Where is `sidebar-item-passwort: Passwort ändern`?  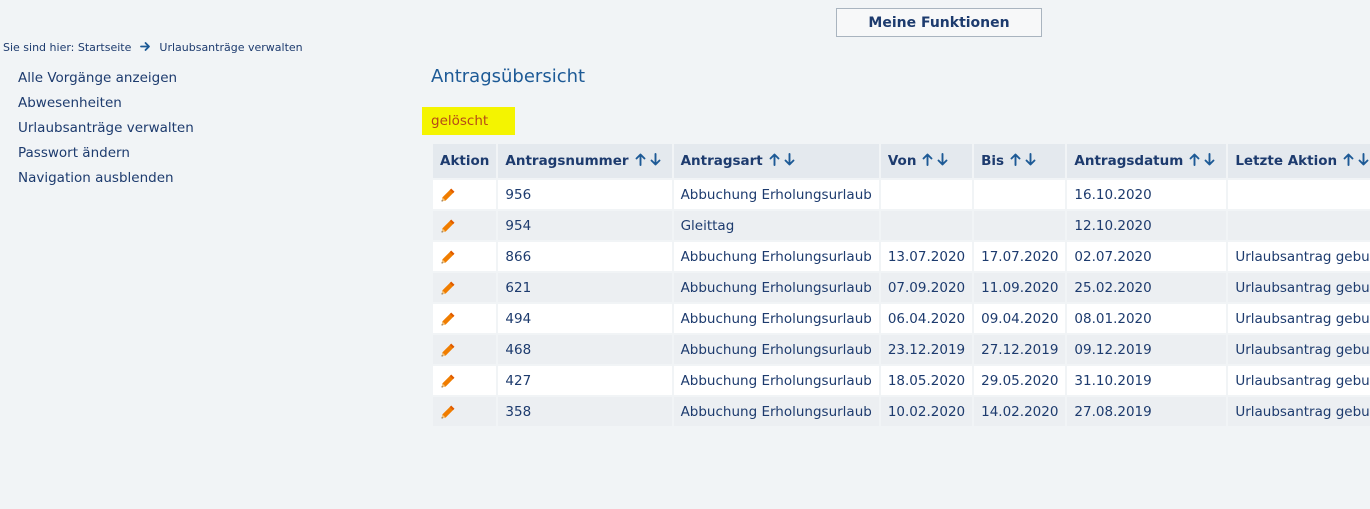
sidebar-item-passwort: Passwort ändern is located at coordinates (106, 153).